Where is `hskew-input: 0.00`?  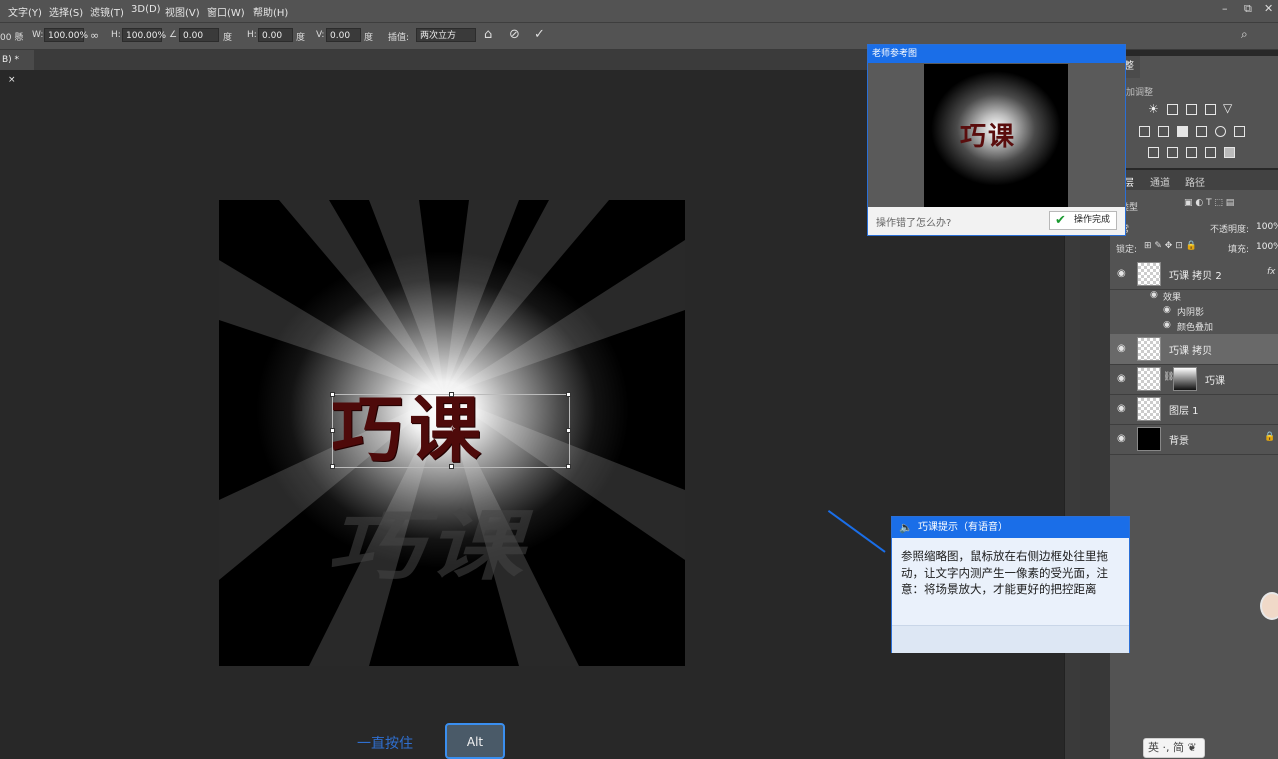 hskew-input: 0.00 is located at coordinates (275, 35).